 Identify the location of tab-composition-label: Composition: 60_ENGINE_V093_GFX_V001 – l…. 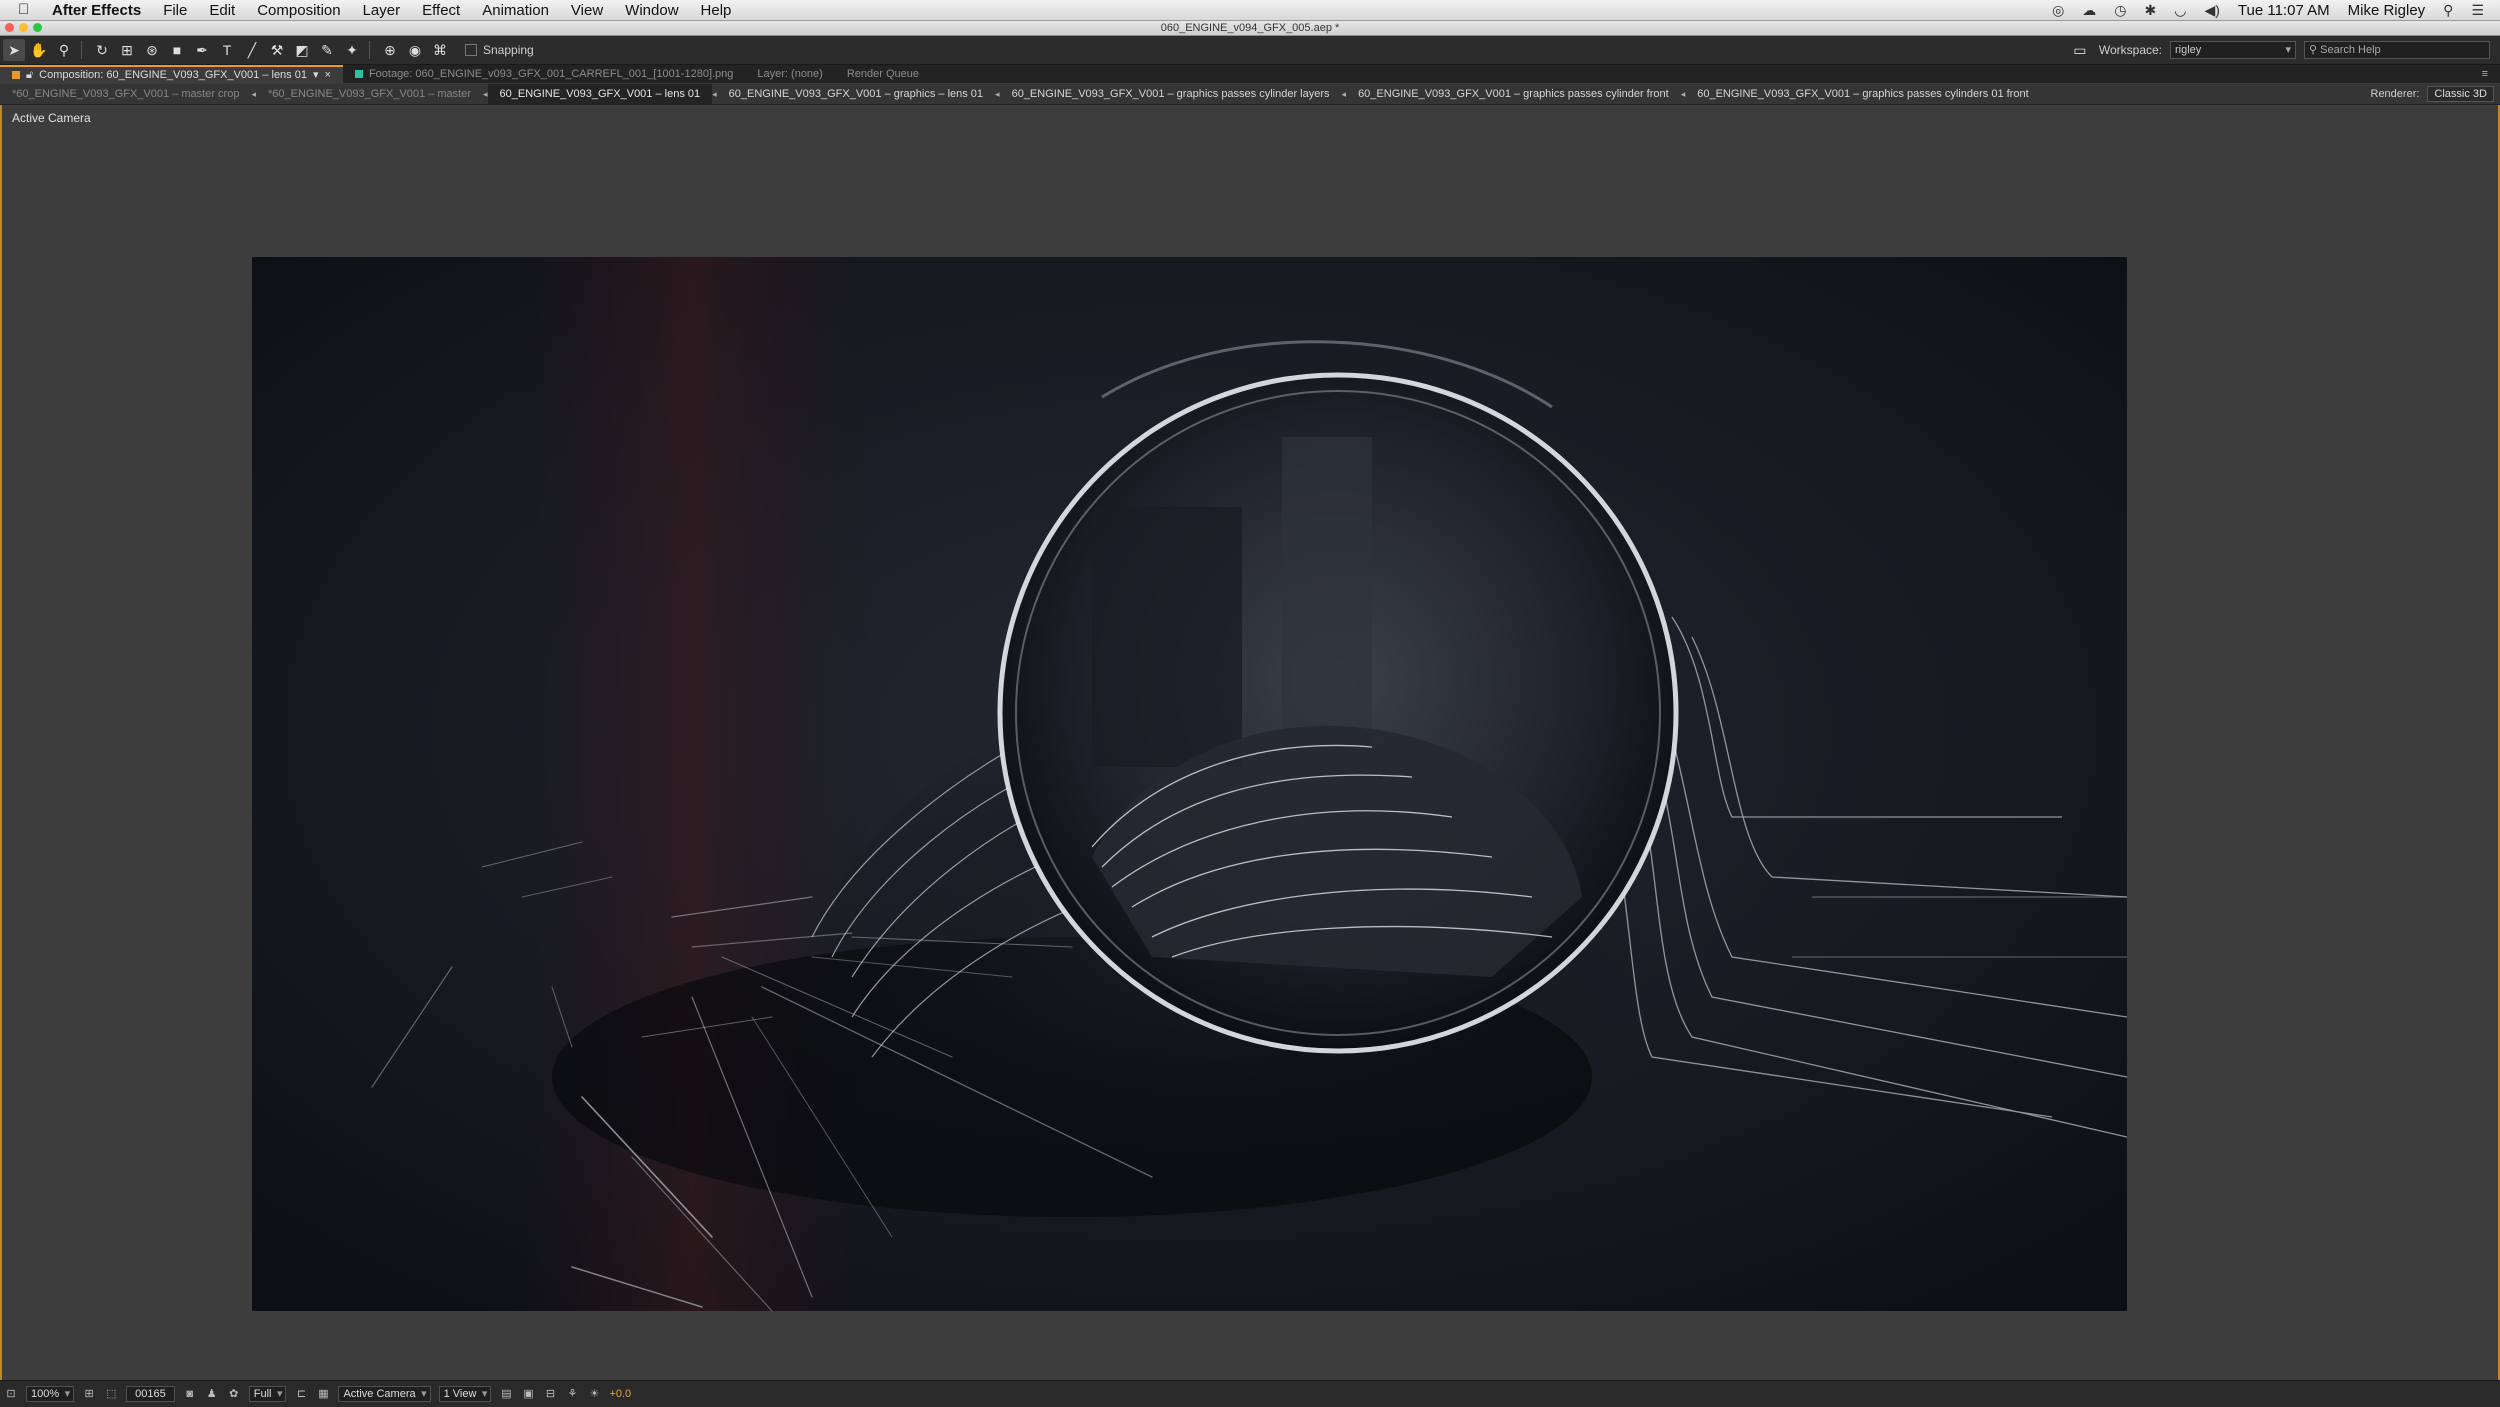
(173, 75).